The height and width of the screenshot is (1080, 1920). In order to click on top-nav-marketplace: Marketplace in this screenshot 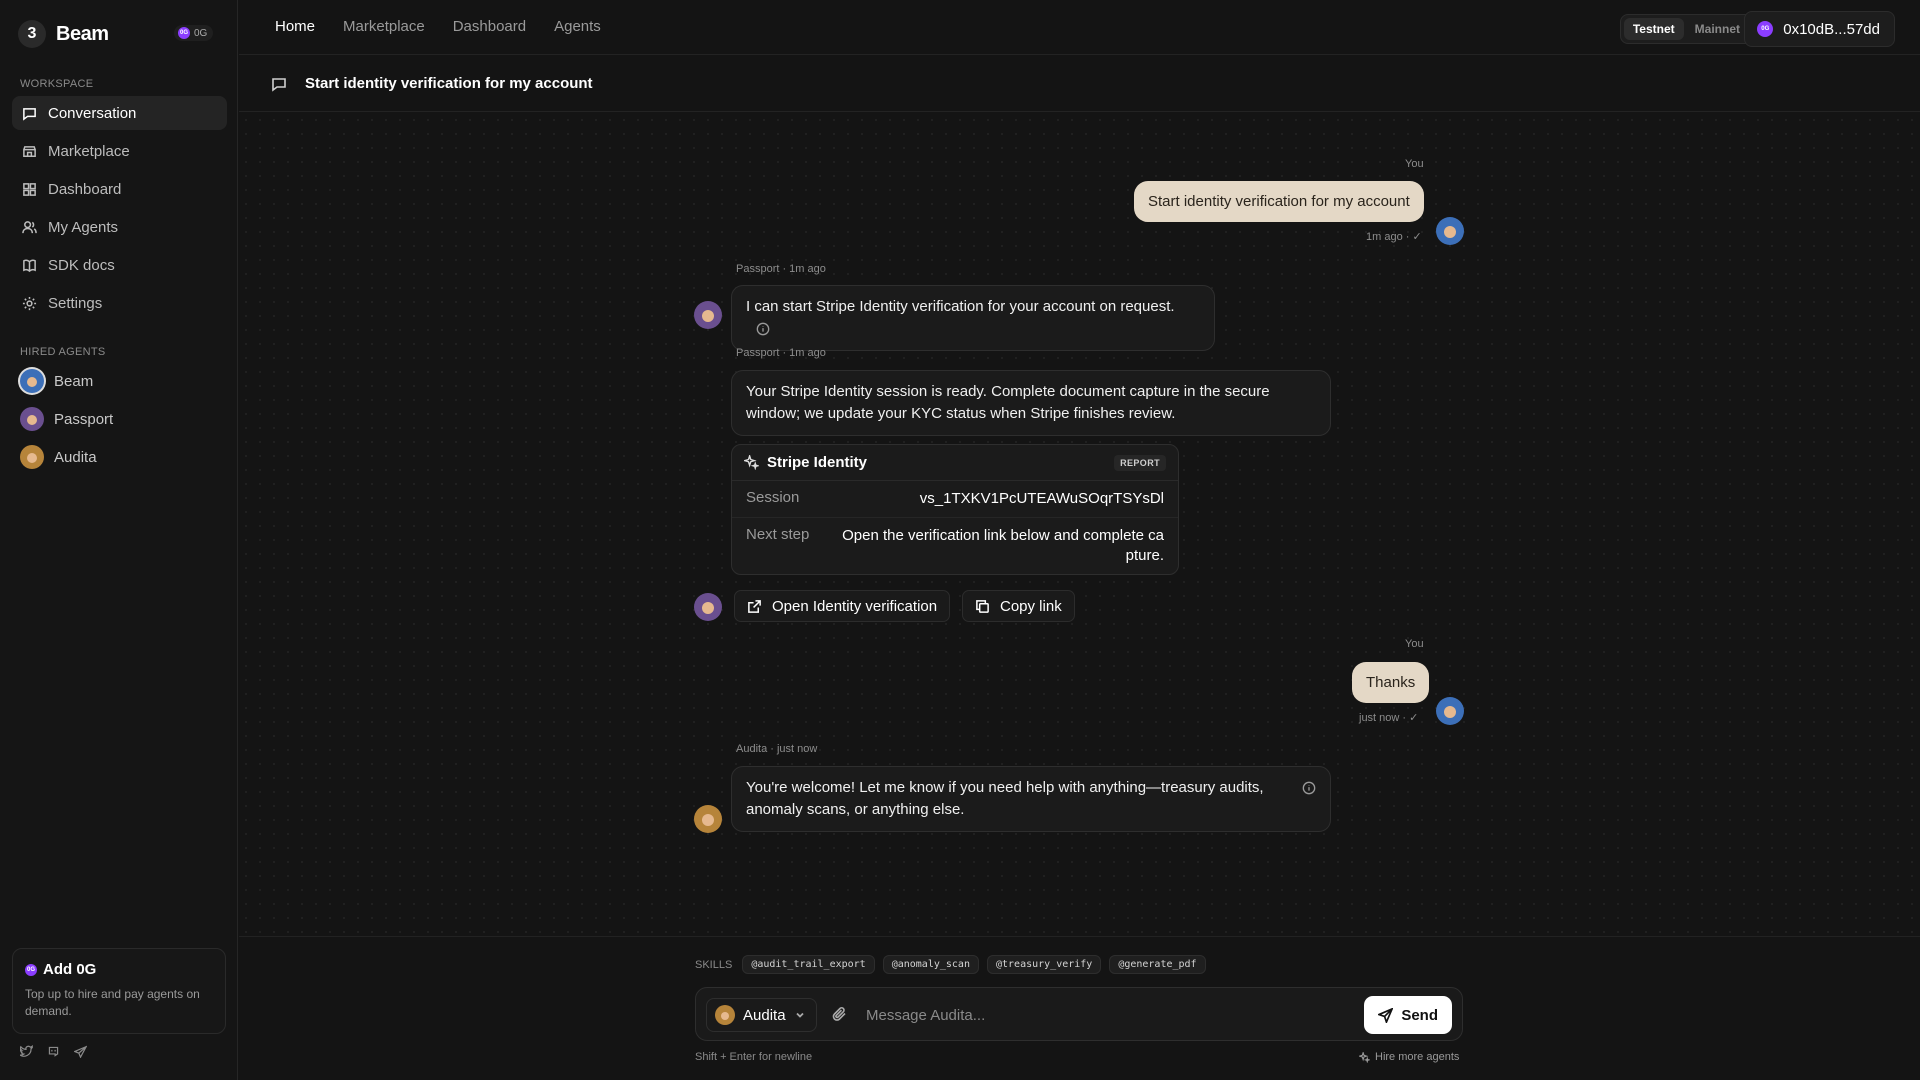, I will do `click(384, 26)`.